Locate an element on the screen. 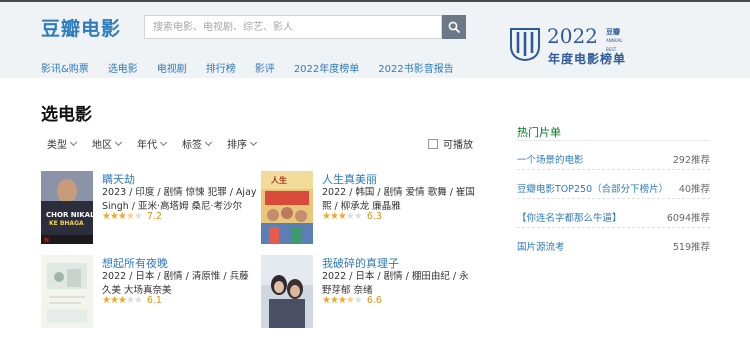  list-item-count: 40推荐 is located at coordinates (694, 189).